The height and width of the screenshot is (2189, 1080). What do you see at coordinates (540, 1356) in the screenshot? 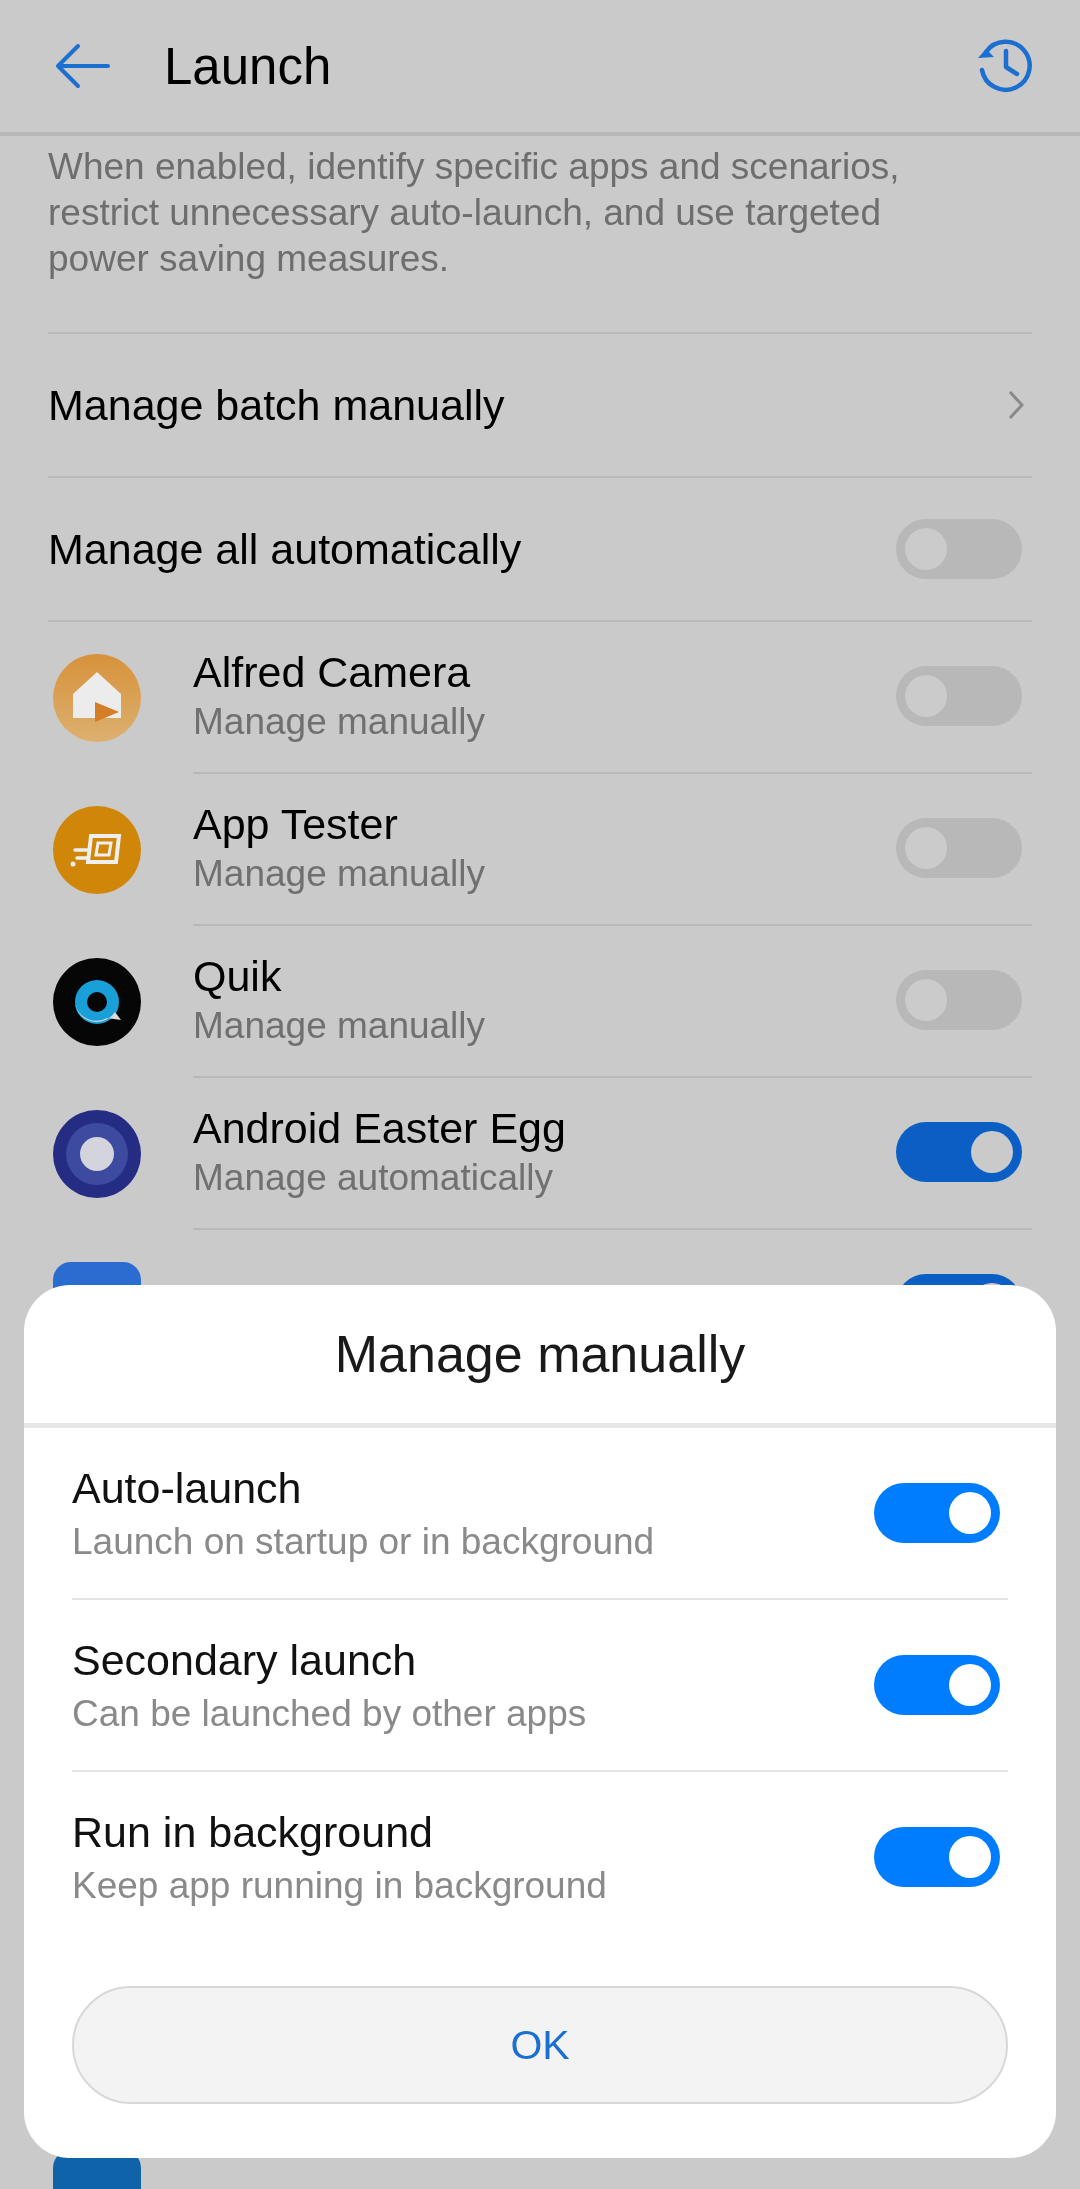
I see `dialog-title: Manage manually` at bounding box center [540, 1356].